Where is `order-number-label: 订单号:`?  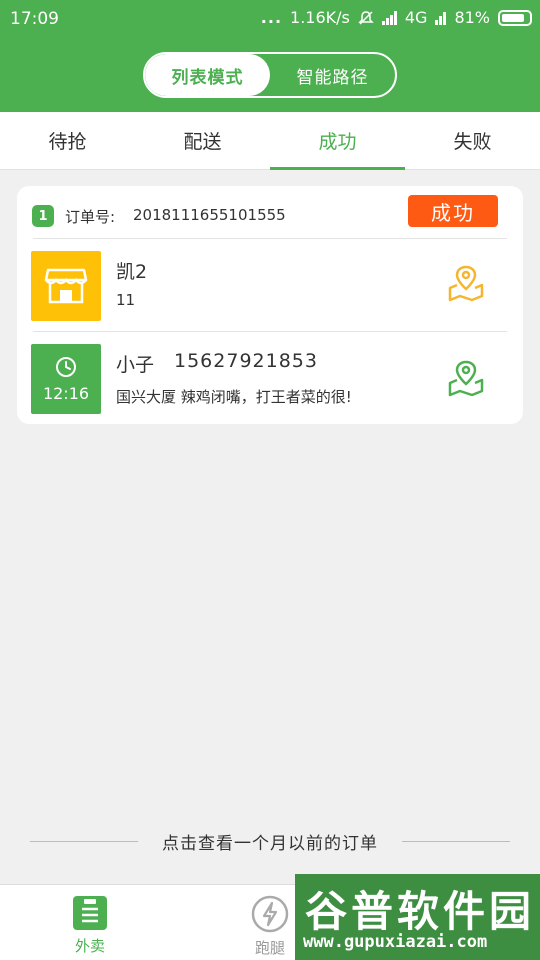 order-number-label: 订单号: is located at coordinates (90, 217).